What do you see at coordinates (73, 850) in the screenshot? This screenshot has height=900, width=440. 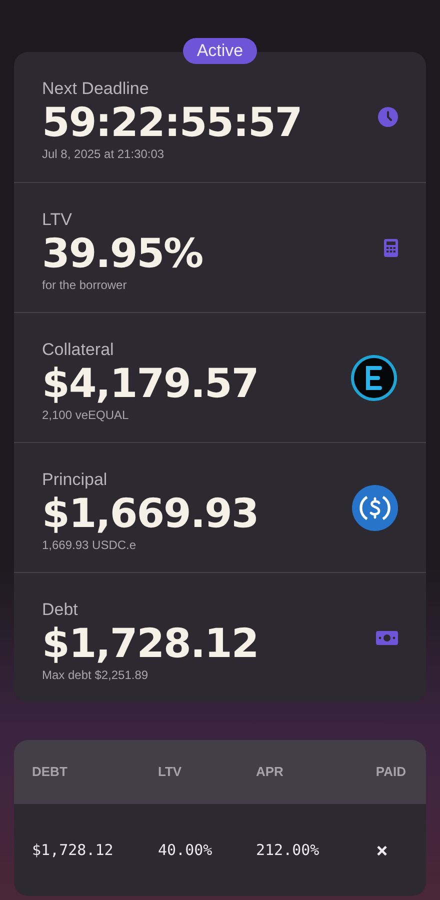 I see `table-cell-text: $1,728.12` at bounding box center [73, 850].